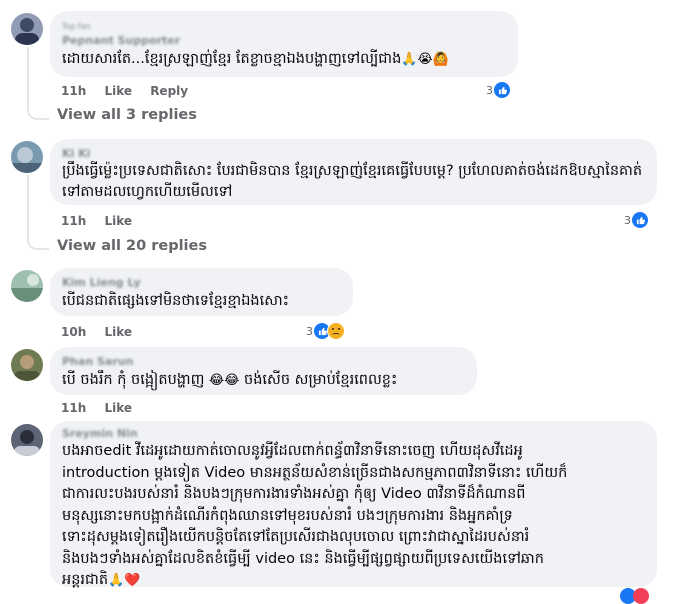 This screenshot has width=699, height=604. Describe the element at coordinates (124, 580) in the screenshot. I see `emoji: 🙏❤️` at that location.